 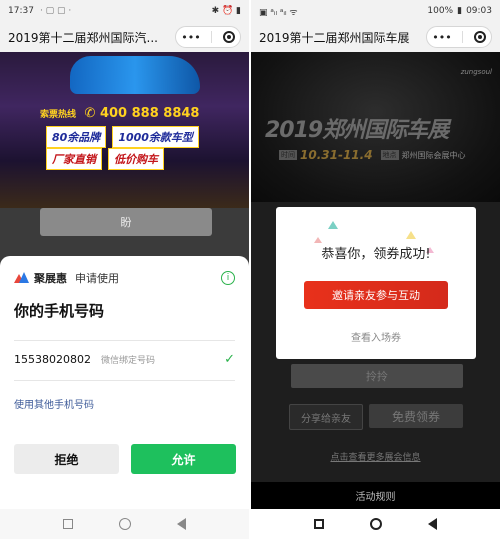 I want to click on status-time: 17:37, so click(x=21, y=11).